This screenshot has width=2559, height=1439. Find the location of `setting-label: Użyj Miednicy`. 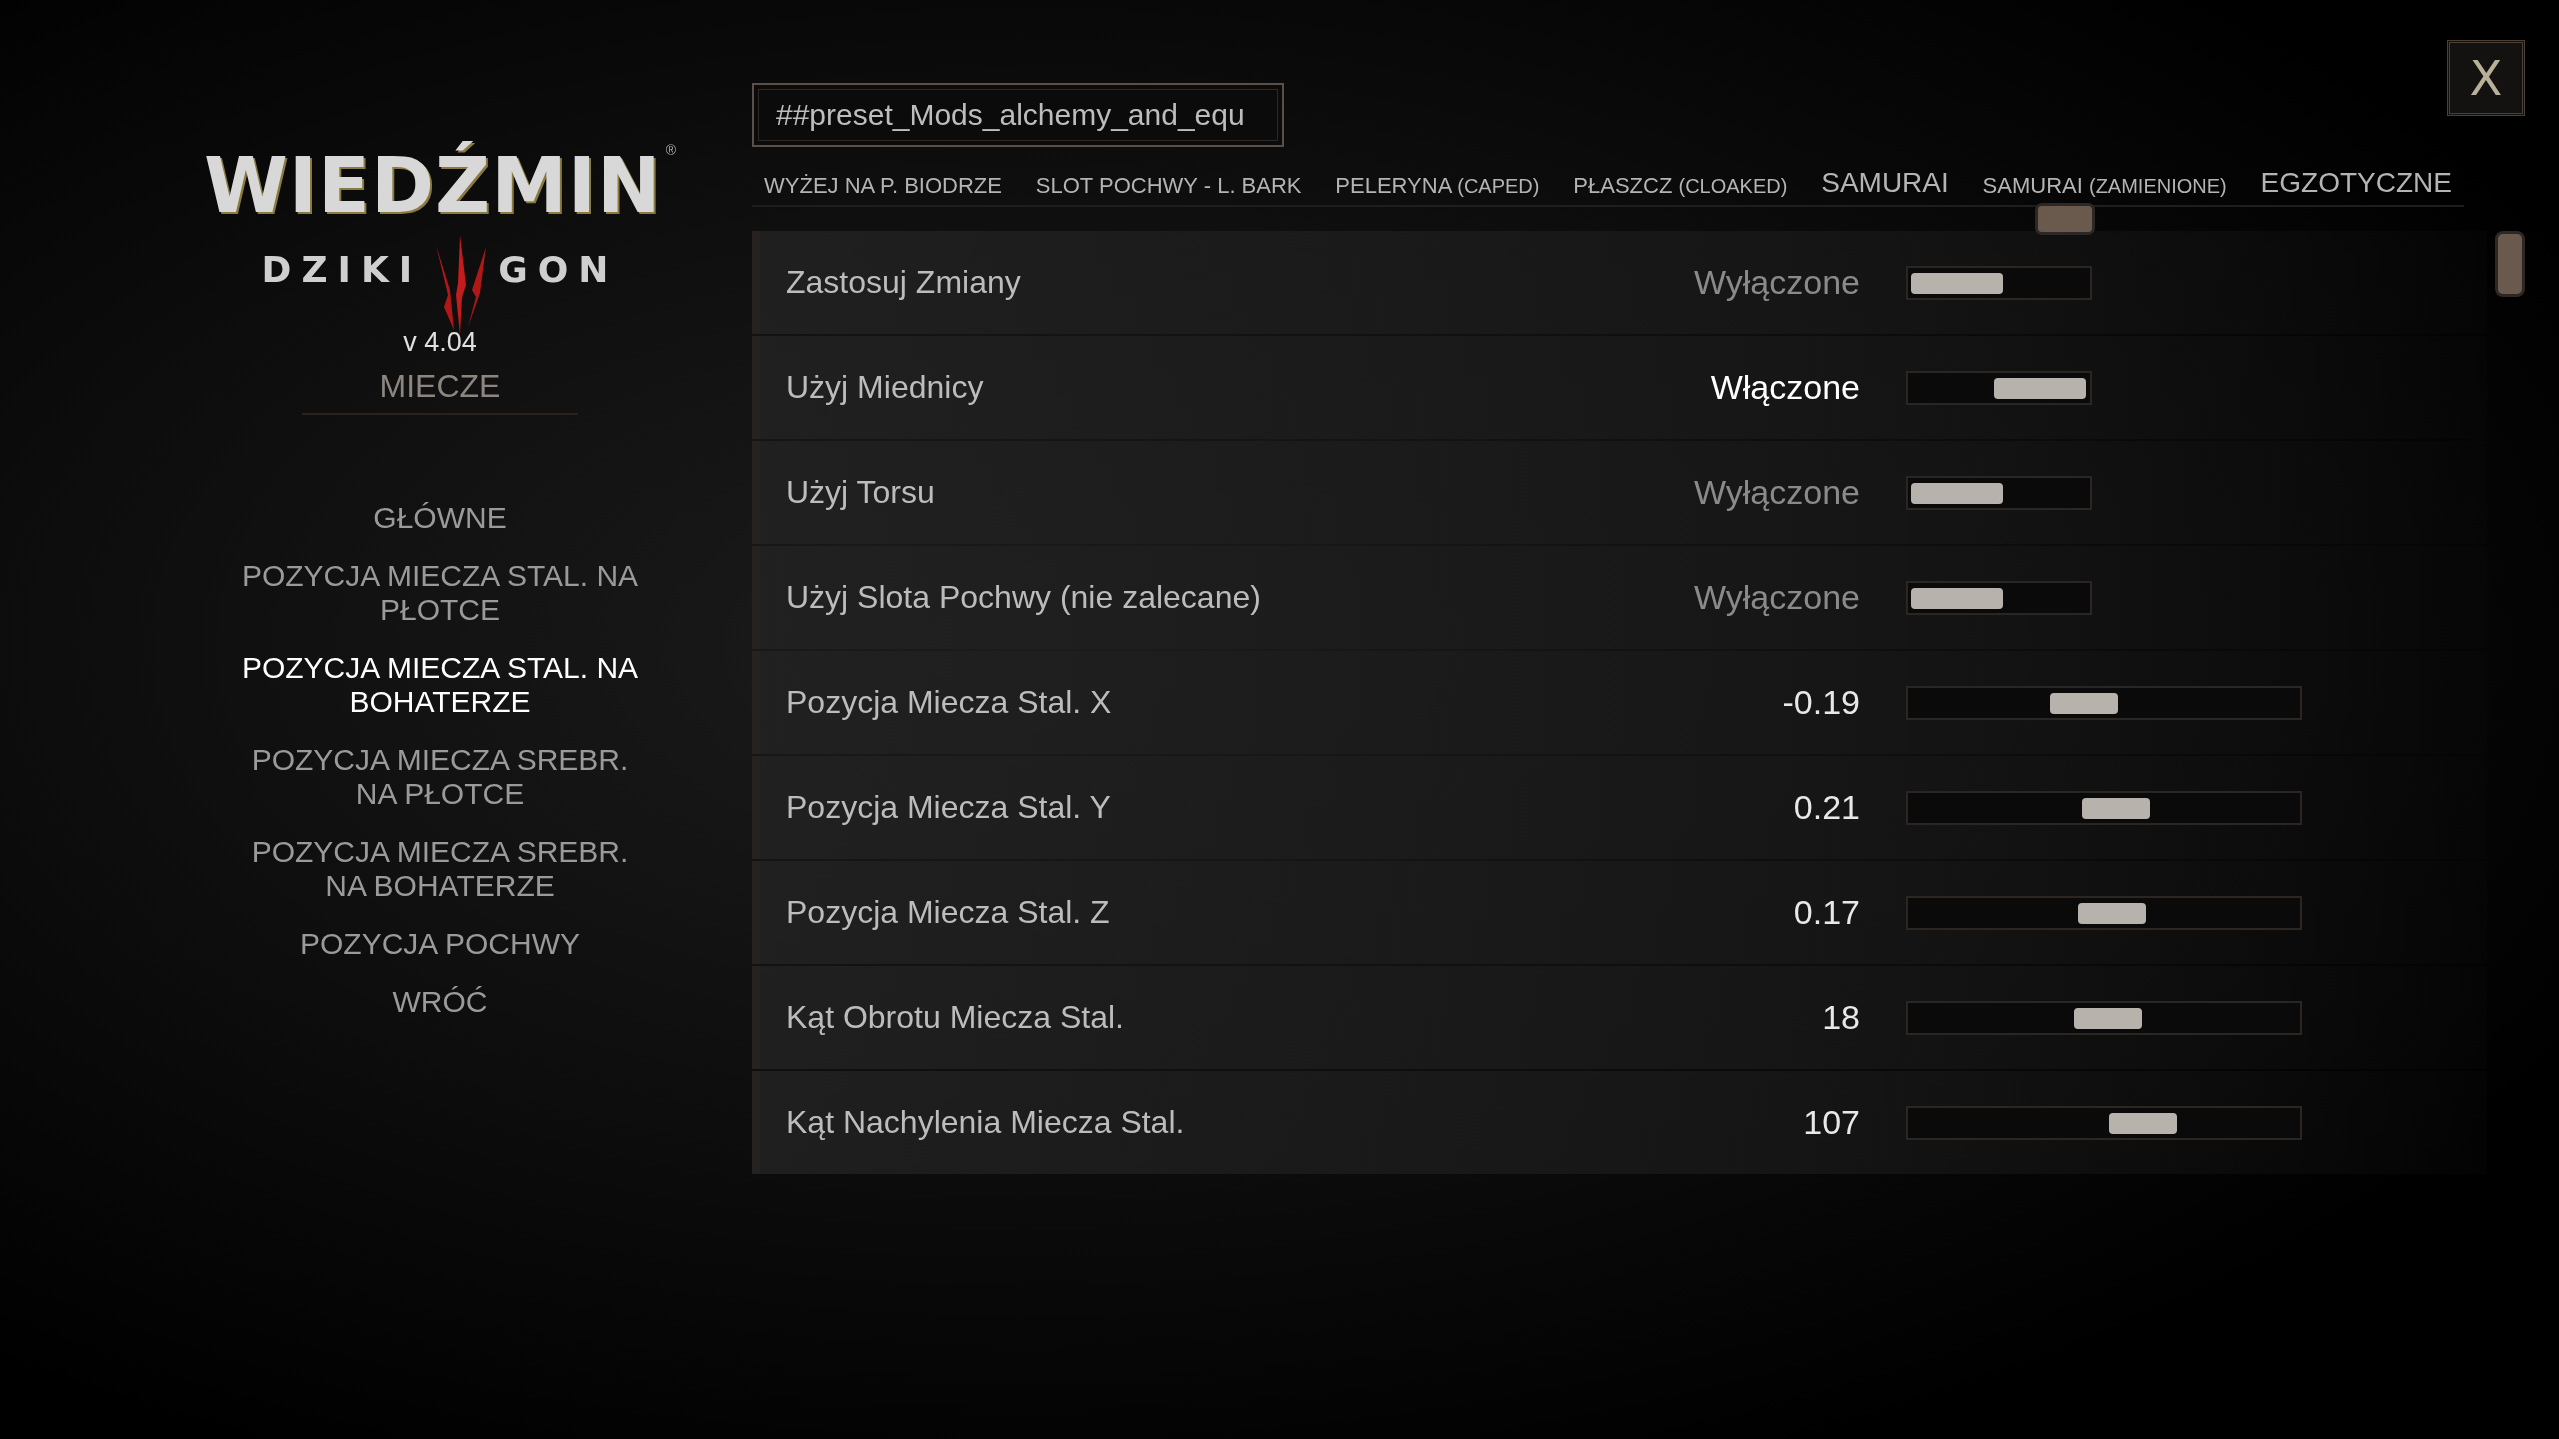

setting-label: Użyj Miednicy is located at coordinates (885, 387).